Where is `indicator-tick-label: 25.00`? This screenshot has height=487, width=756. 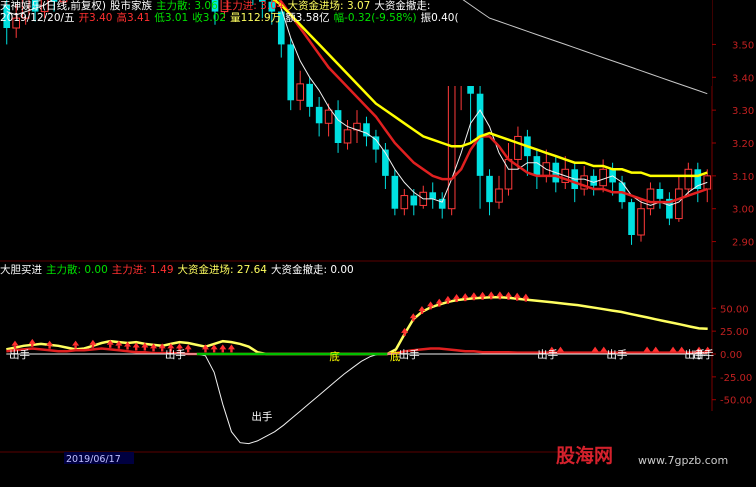 indicator-tick-label: 25.00 is located at coordinates (734, 332).